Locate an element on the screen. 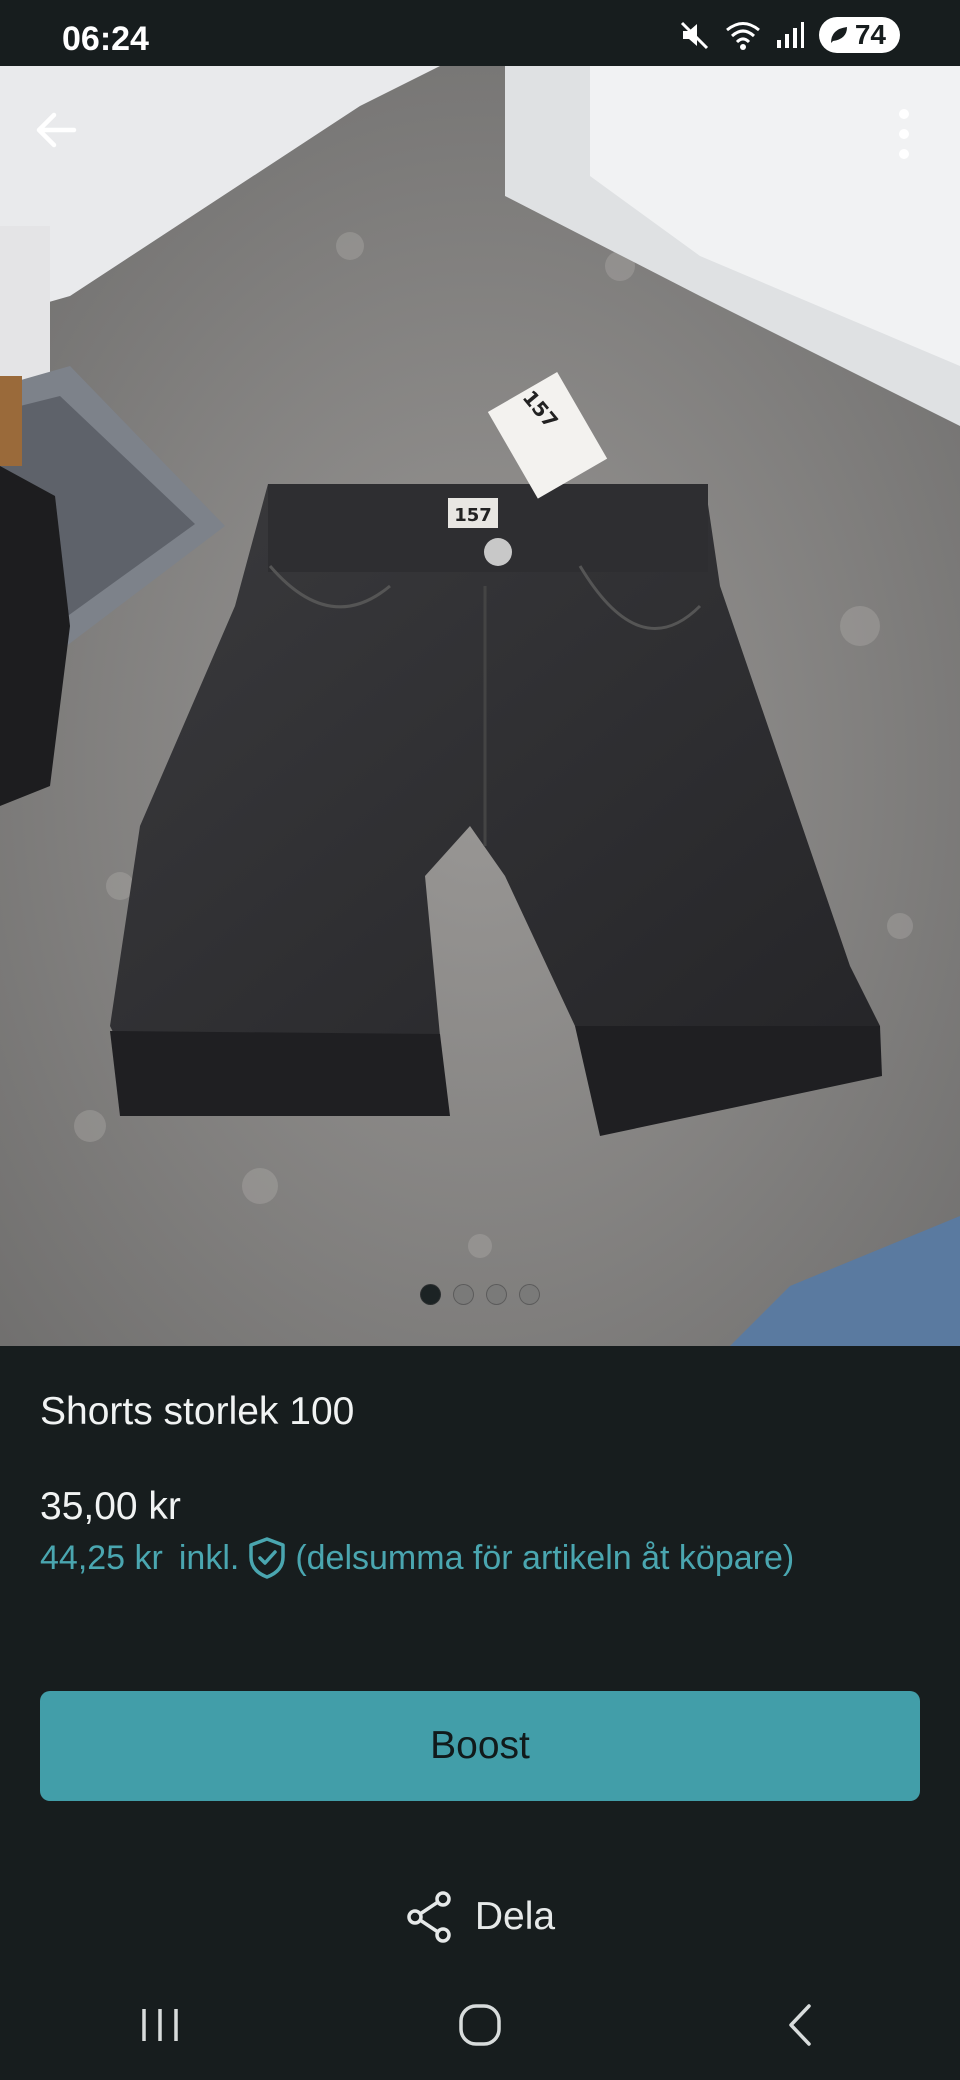  battery-level: 74 is located at coordinates (870, 34).